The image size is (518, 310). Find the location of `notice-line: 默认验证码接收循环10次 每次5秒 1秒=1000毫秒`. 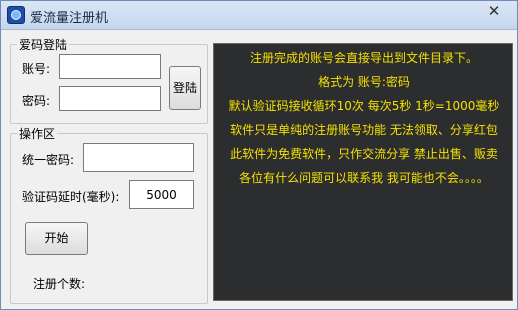

notice-line: 默认验证码接收循环10次 每次5秒 1秒=1000毫秒 is located at coordinates (364, 106).